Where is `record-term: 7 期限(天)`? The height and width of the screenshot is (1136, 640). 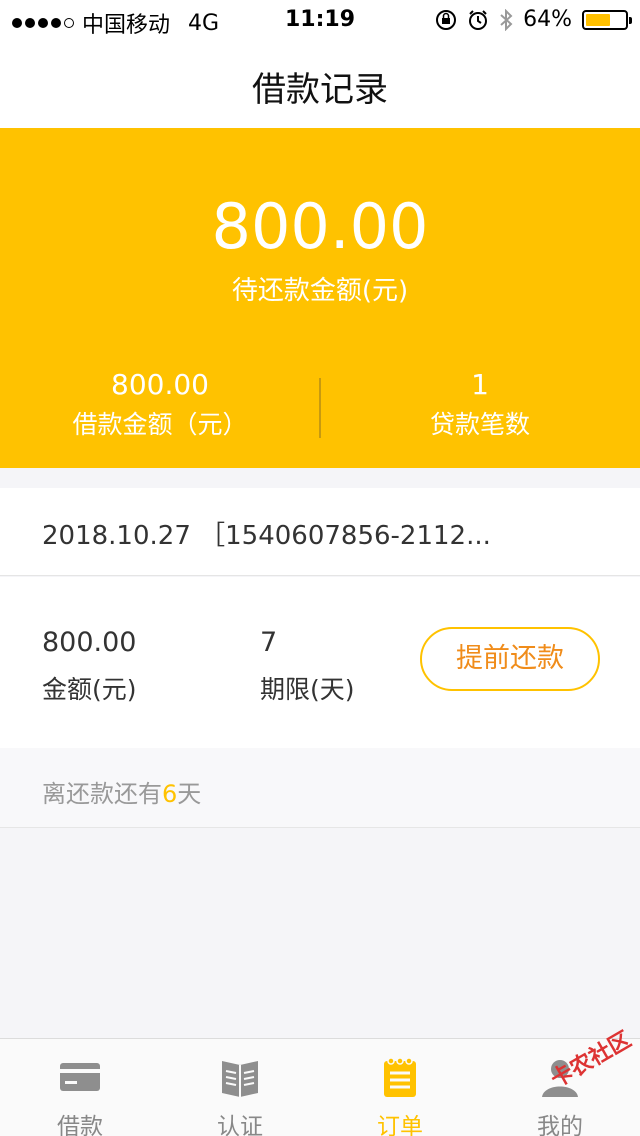
record-term: 7 期限(天) is located at coordinates (307, 666).